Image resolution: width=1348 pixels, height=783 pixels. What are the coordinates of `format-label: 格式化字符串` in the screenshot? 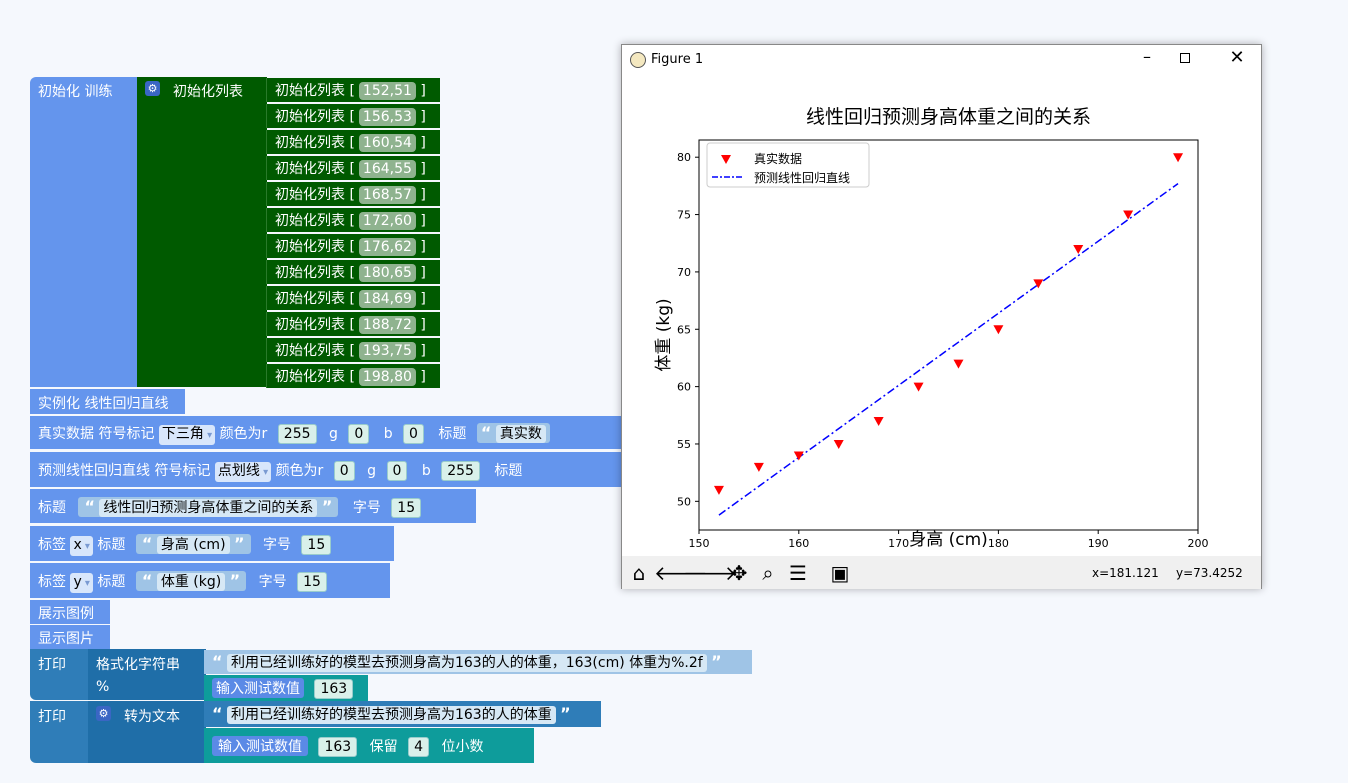 It's located at (138, 665).